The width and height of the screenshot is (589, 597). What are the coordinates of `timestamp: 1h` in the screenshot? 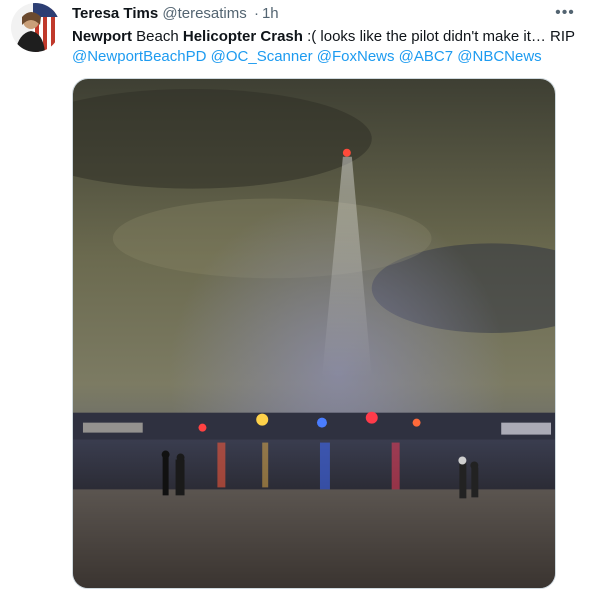 It's located at (270, 13).